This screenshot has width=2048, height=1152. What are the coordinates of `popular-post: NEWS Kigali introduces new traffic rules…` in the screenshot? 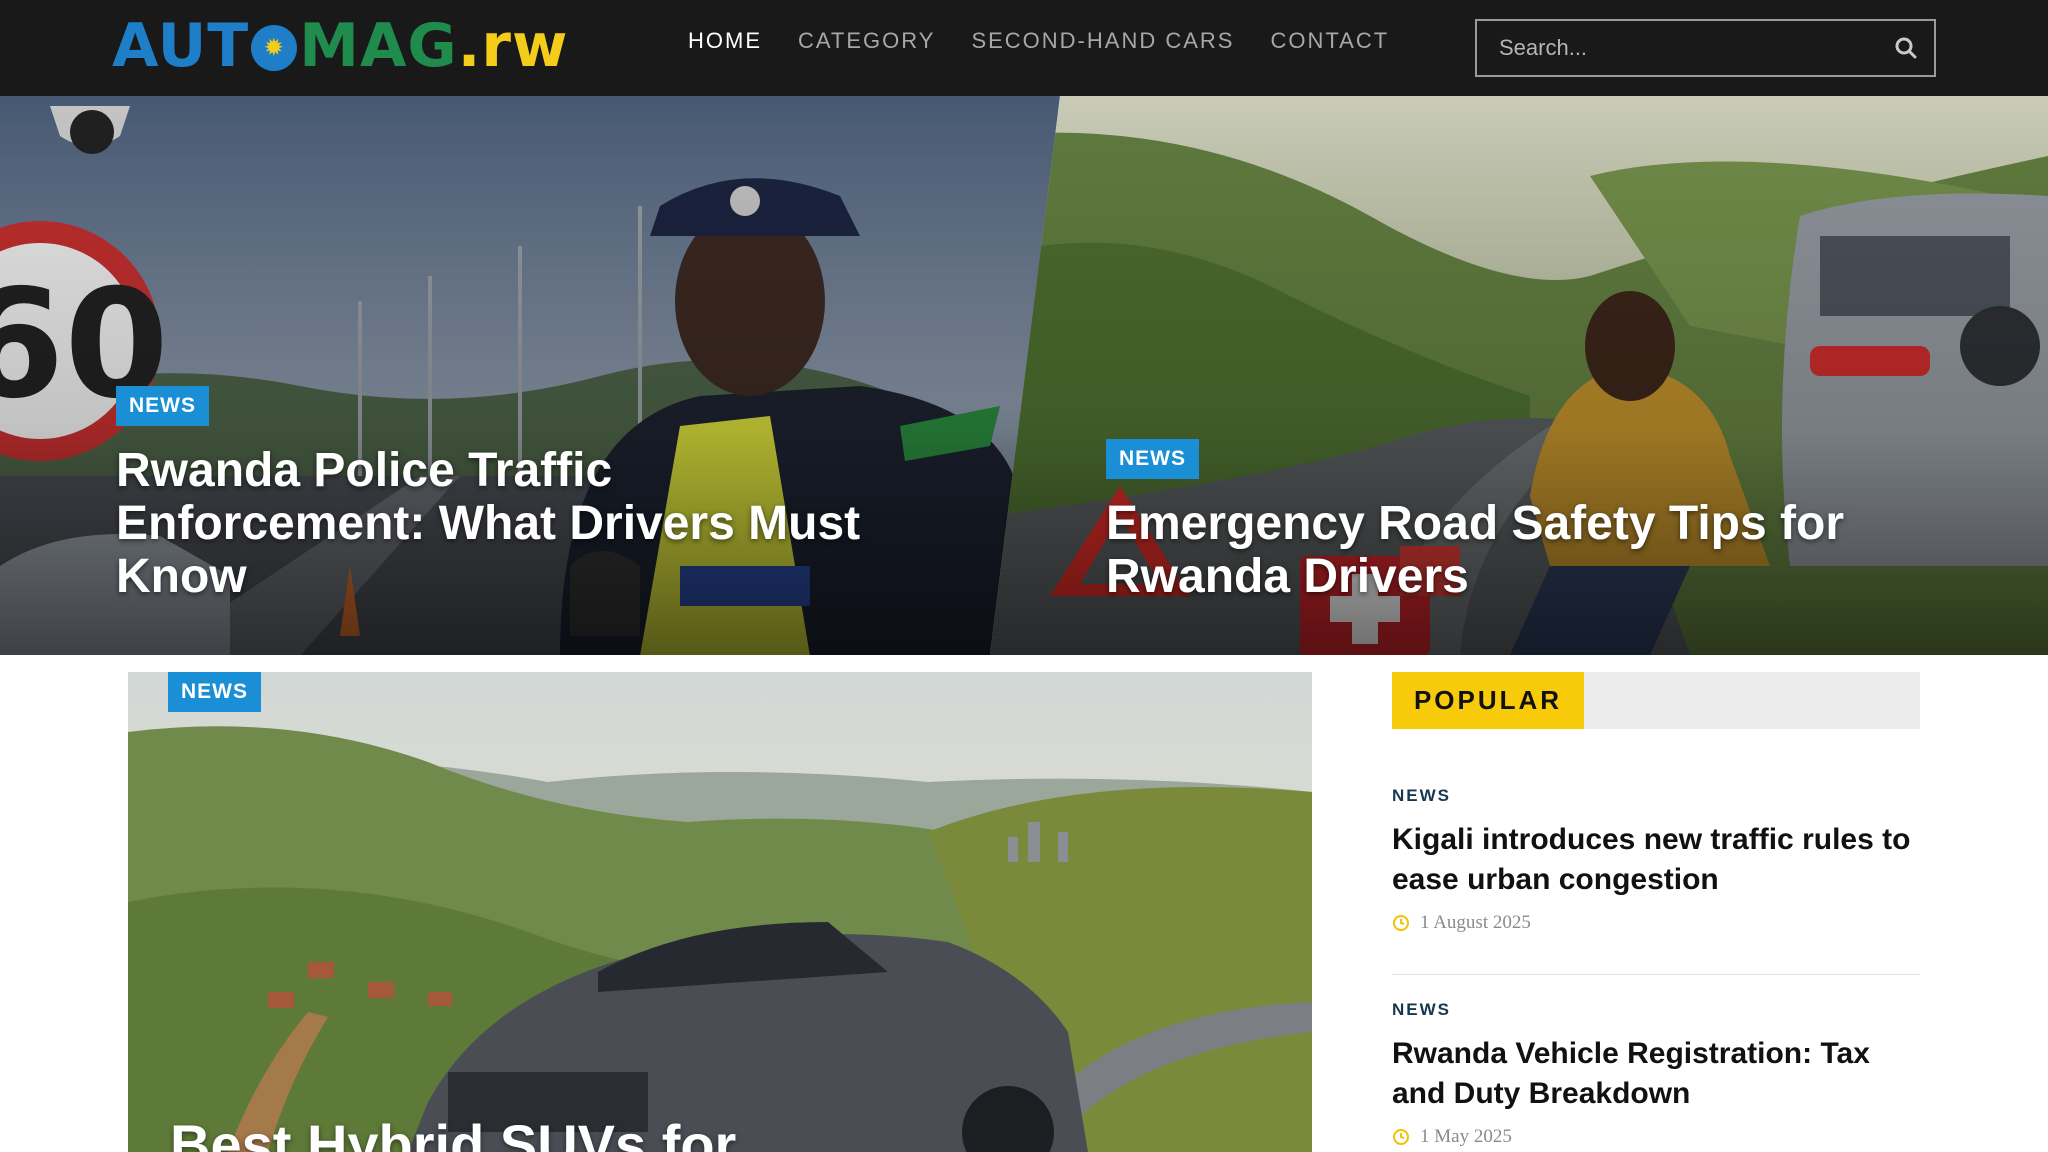 It's located at (1656, 860).